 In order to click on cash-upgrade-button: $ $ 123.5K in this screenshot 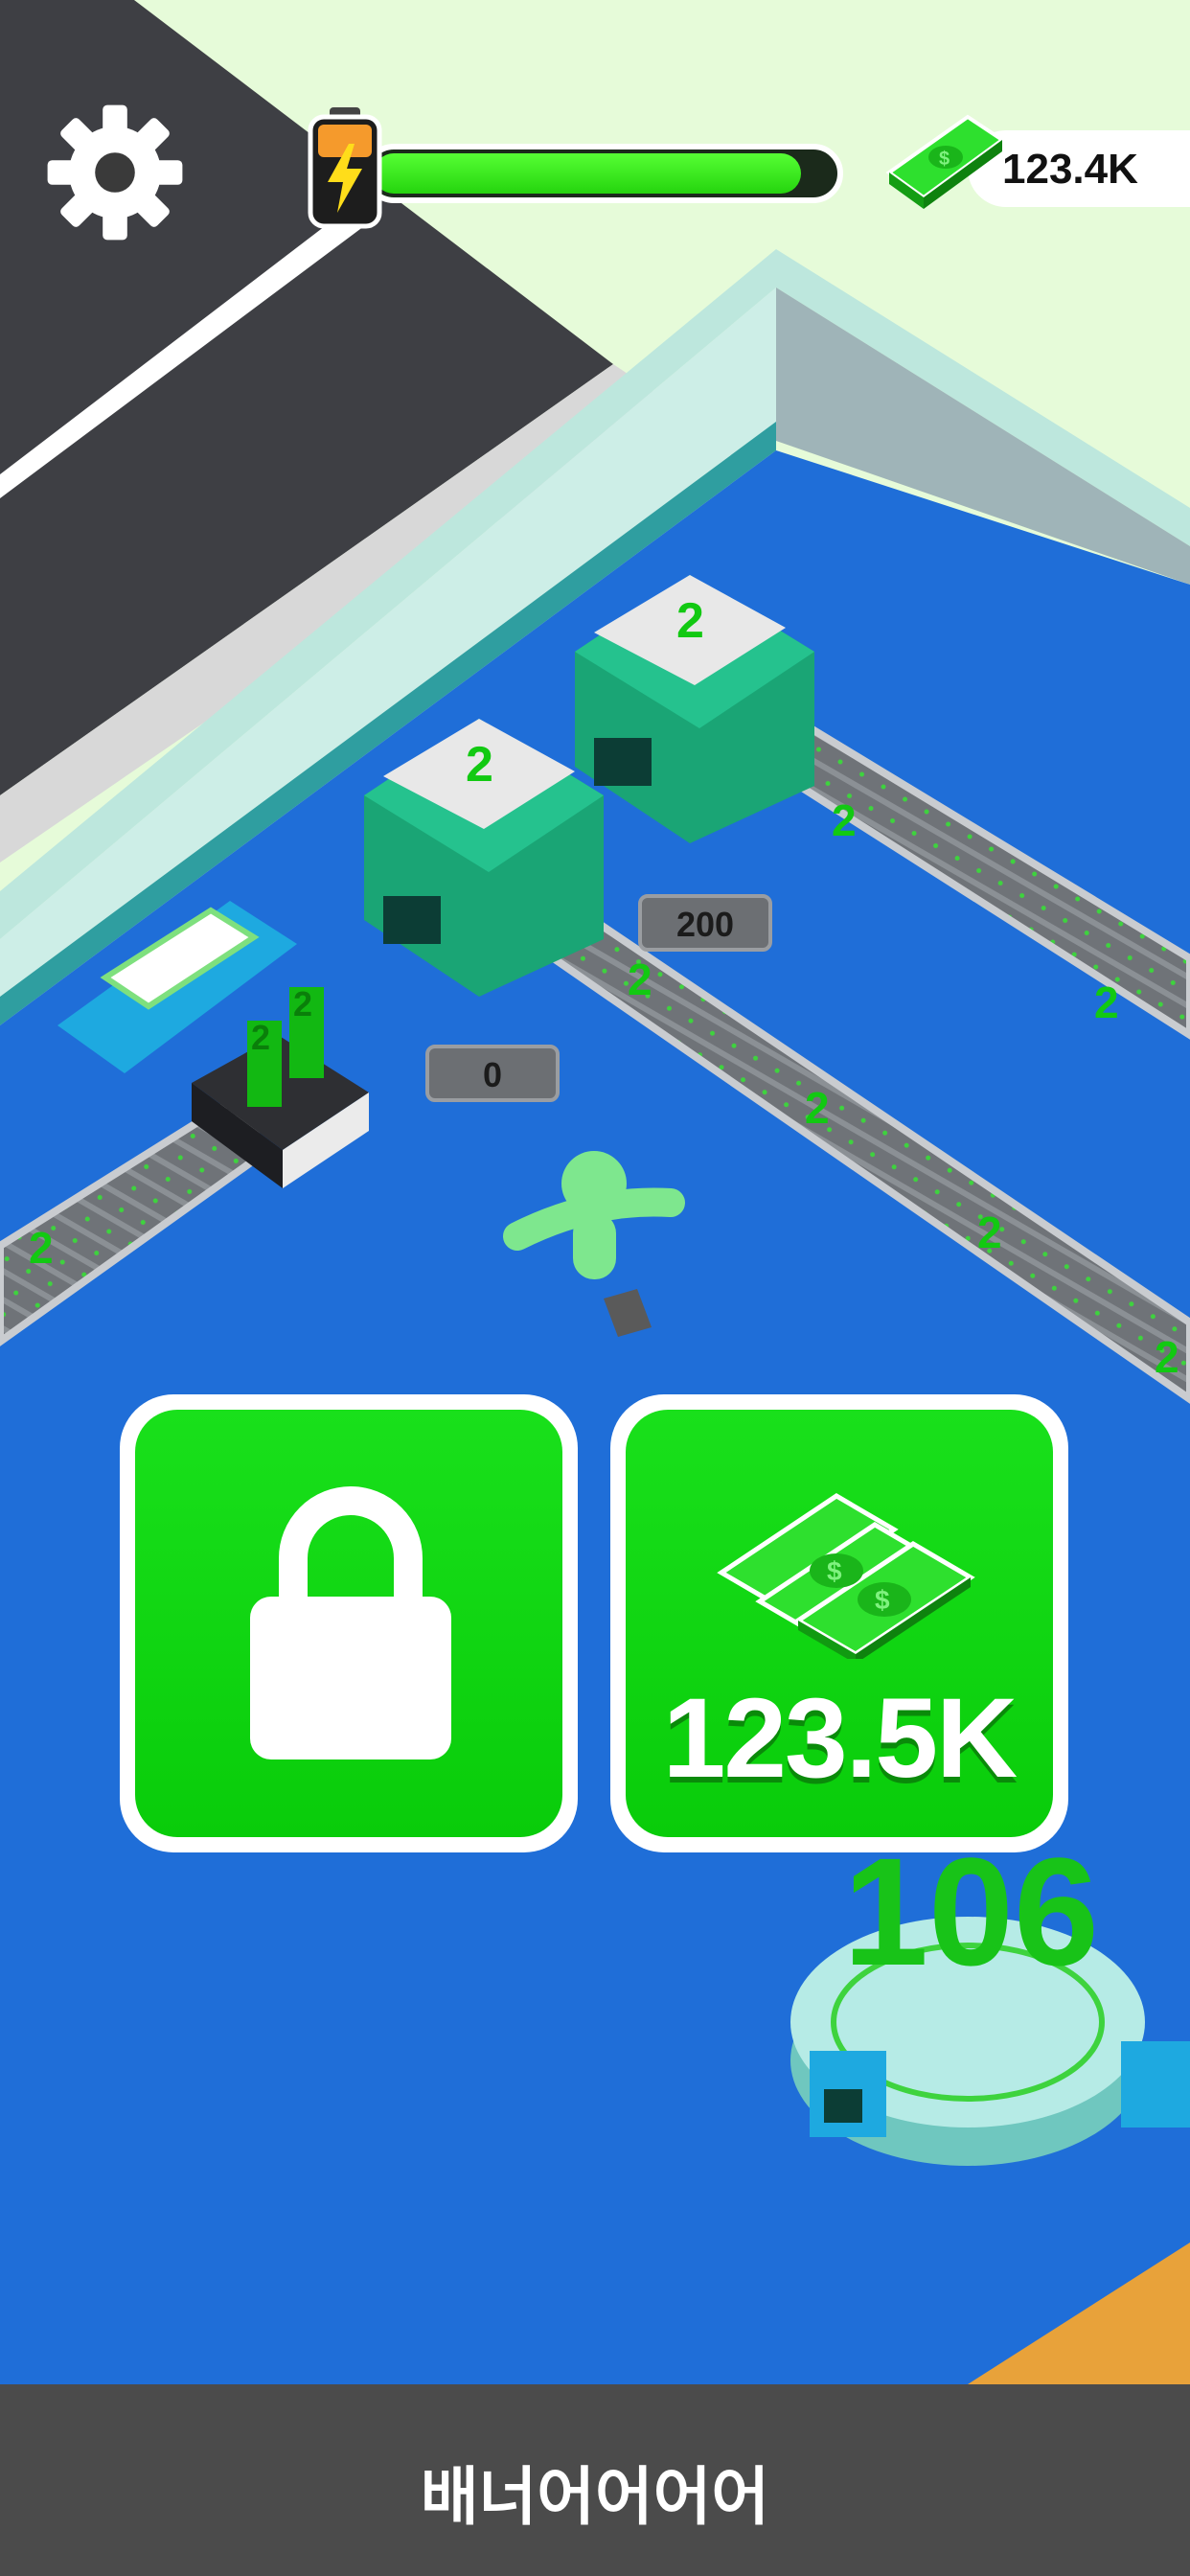, I will do `click(839, 1623)`.